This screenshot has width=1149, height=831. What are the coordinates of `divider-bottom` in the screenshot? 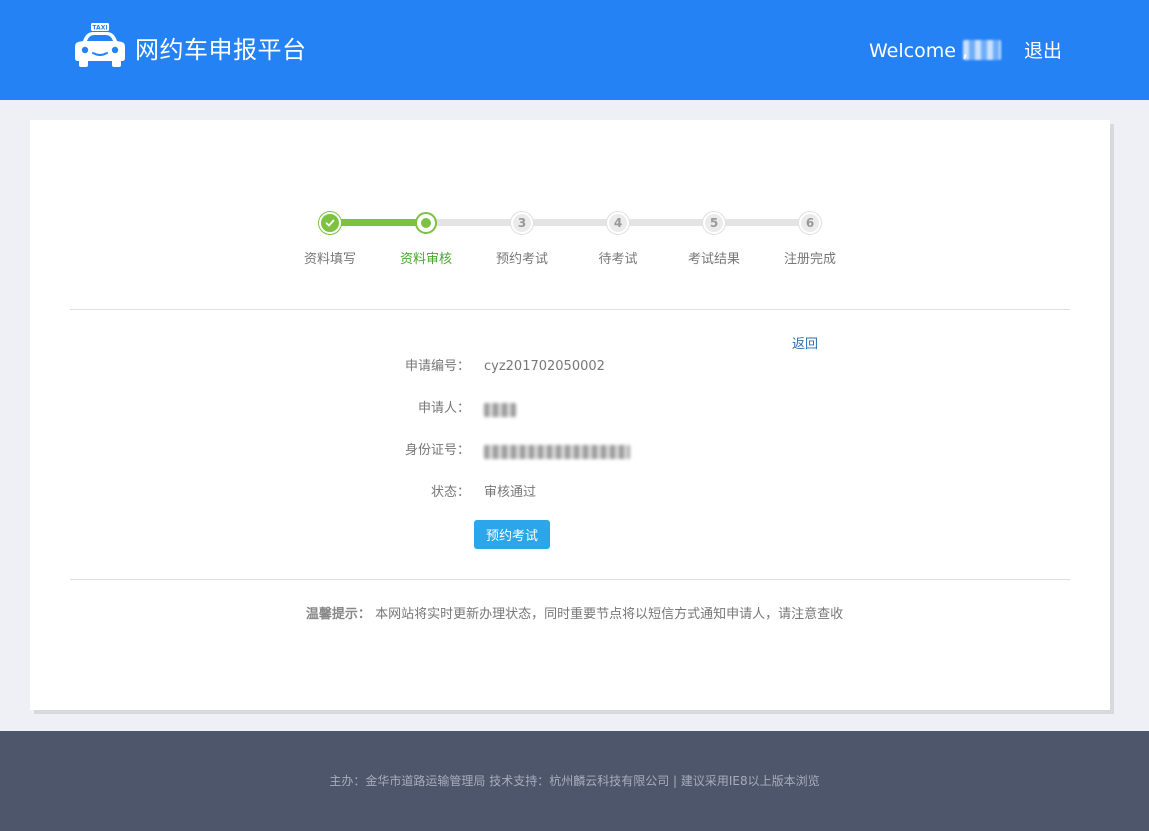 It's located at (570, 579).